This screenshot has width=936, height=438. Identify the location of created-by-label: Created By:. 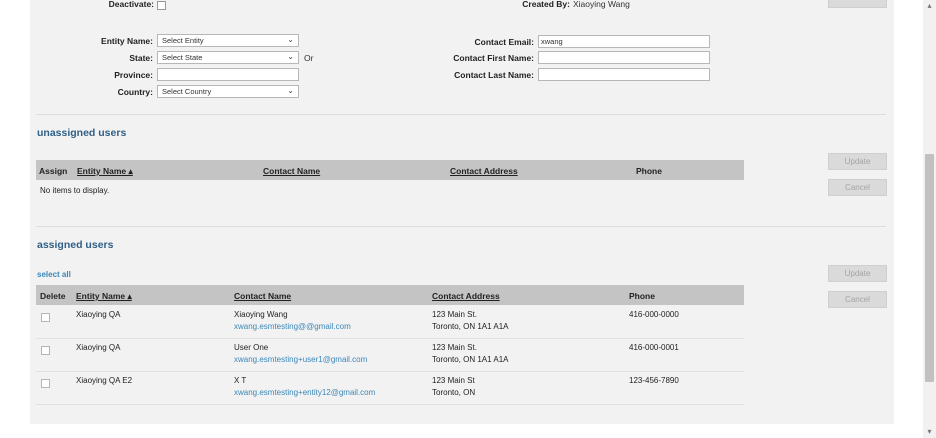
(546, 4).